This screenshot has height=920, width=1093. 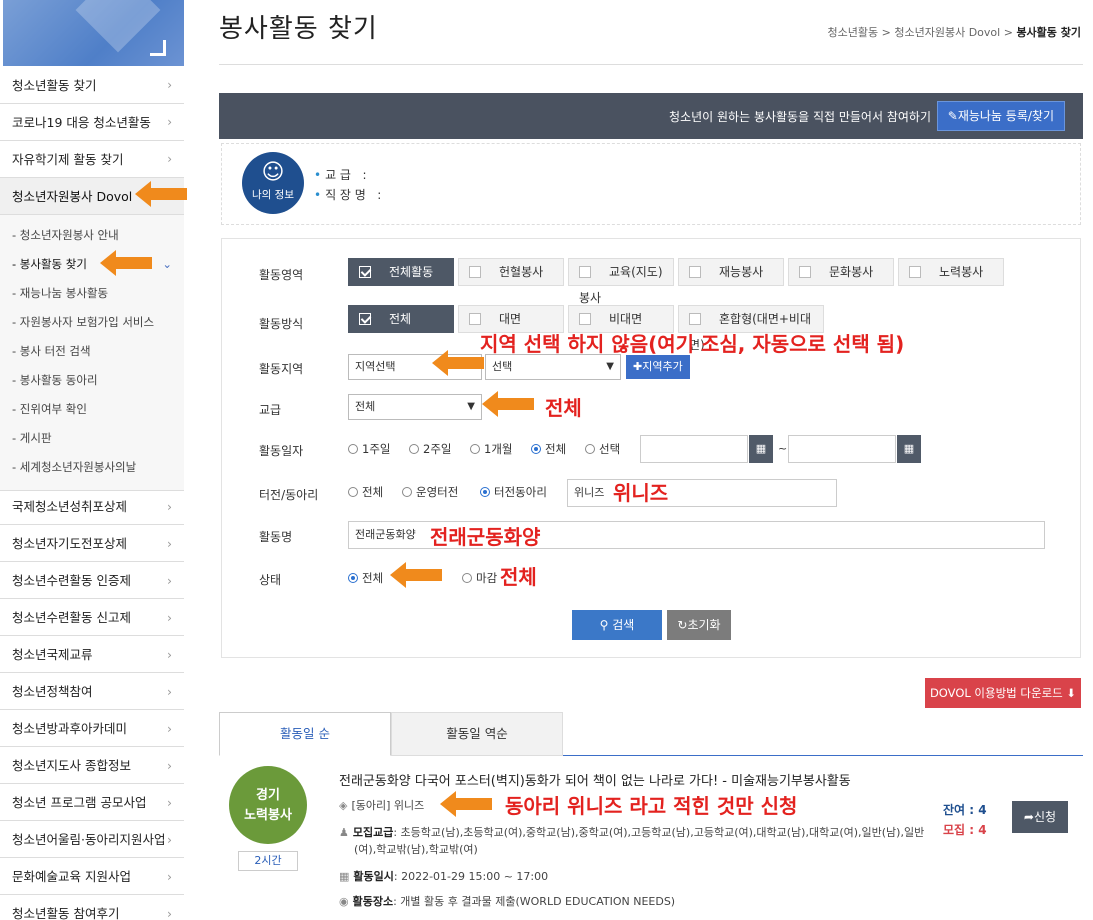 I want to click on sidebar-item: 청소년국제교류 ›, so click(x=92, y=654).